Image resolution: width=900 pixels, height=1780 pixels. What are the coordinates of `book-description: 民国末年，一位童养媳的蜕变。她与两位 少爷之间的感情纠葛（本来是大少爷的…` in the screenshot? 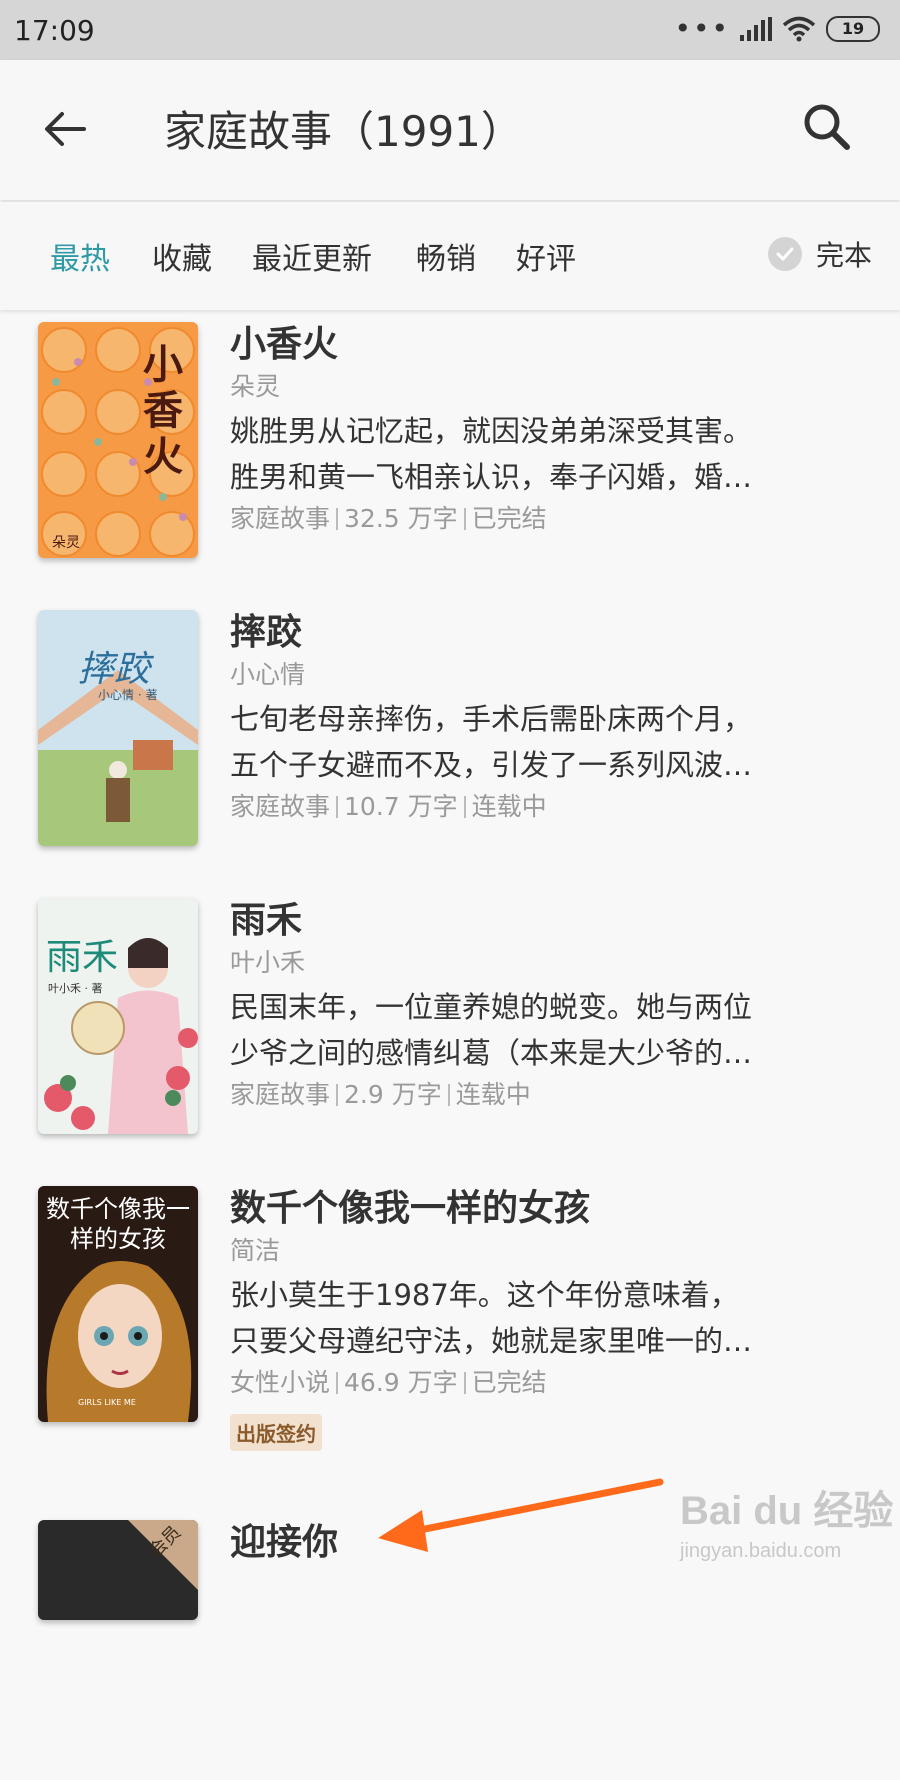 It's located at (540, 1030).